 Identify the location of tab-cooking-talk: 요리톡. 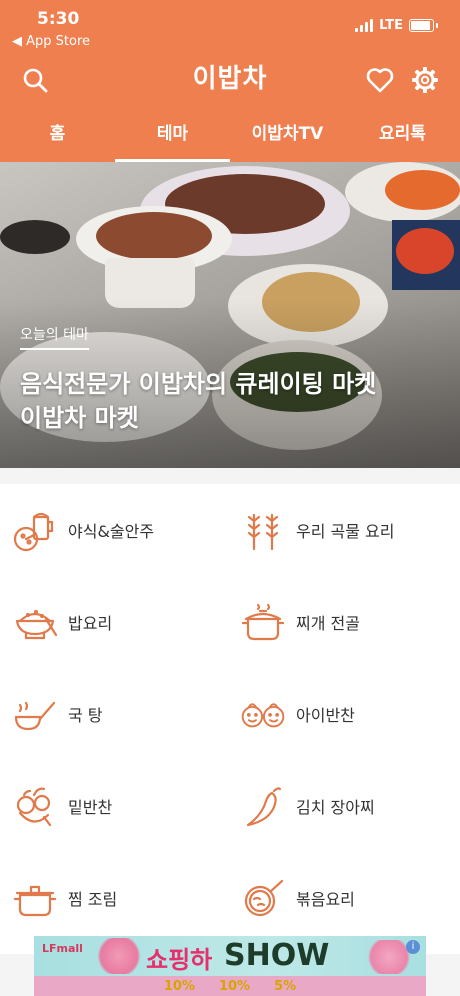
(402, 138).